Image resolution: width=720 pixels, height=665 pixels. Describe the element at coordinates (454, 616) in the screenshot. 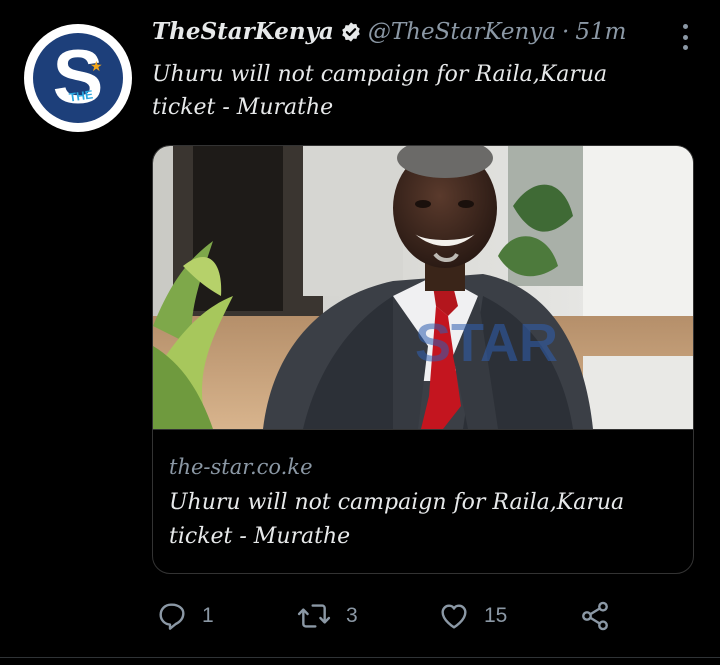

I see `heart-icon` at that location.